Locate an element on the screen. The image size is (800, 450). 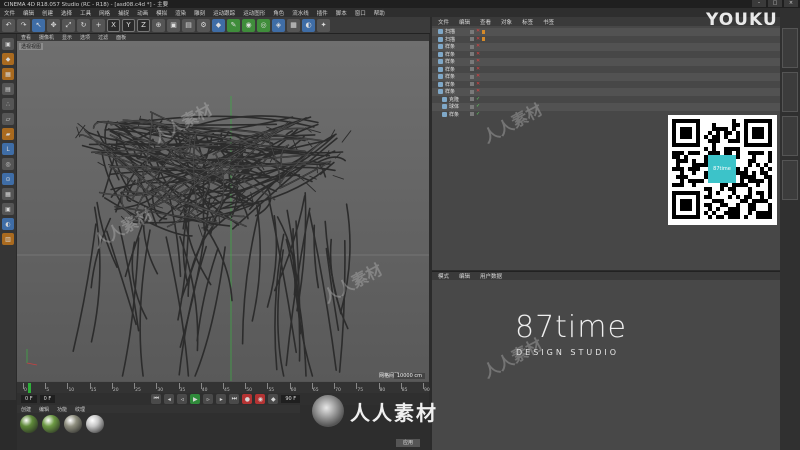
material-menu-edit: 编辑 is located at coordinates (44, 409).